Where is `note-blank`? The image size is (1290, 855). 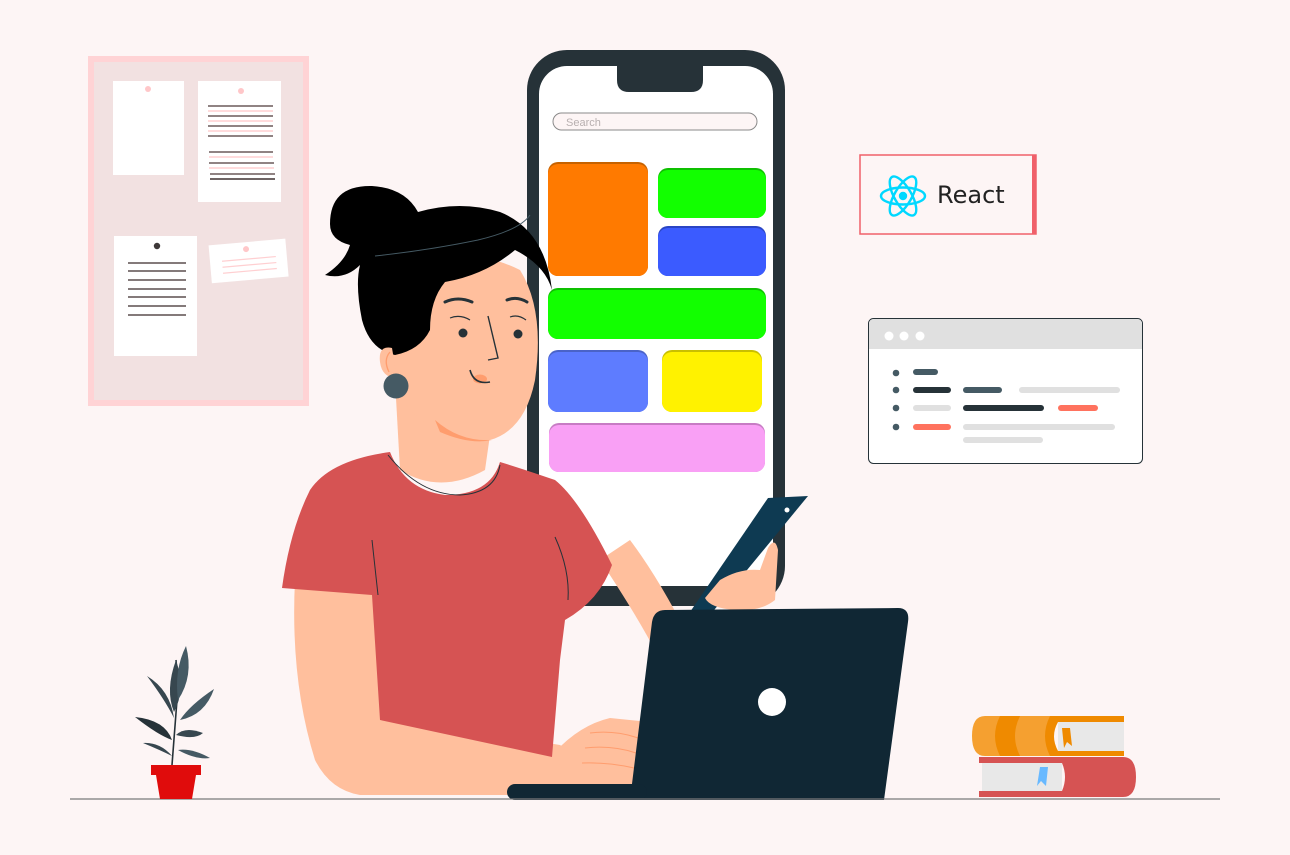 note-blank is located at coordinates (148, 128).